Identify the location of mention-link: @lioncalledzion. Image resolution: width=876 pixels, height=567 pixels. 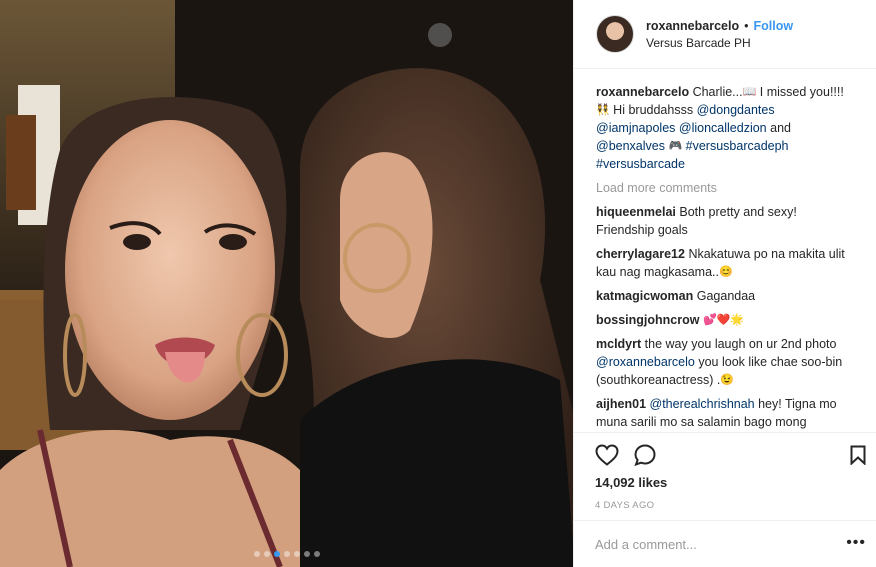
(723, 128).